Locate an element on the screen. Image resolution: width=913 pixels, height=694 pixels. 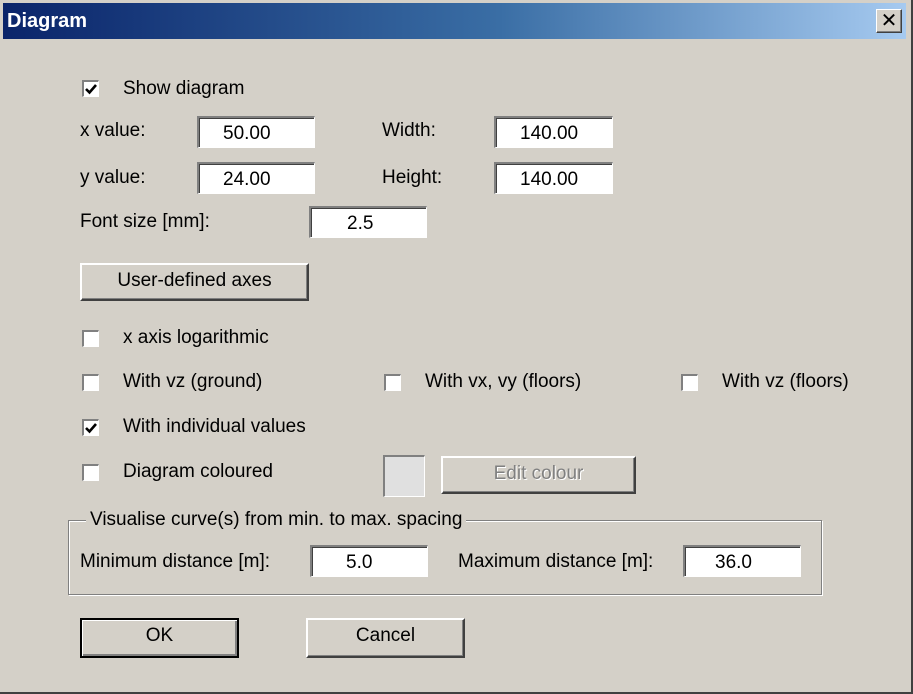
show-diagram-checkbox is located at coordinates (90, 88).